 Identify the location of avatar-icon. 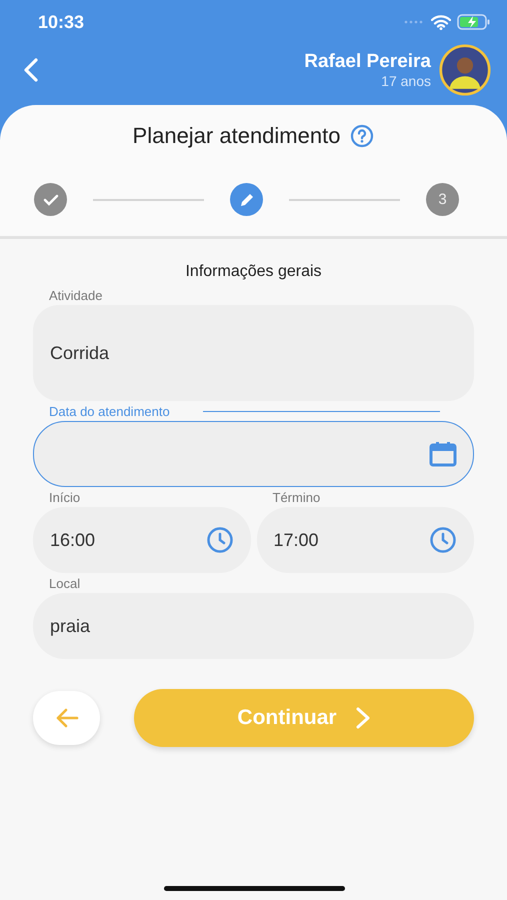
(465, 70).